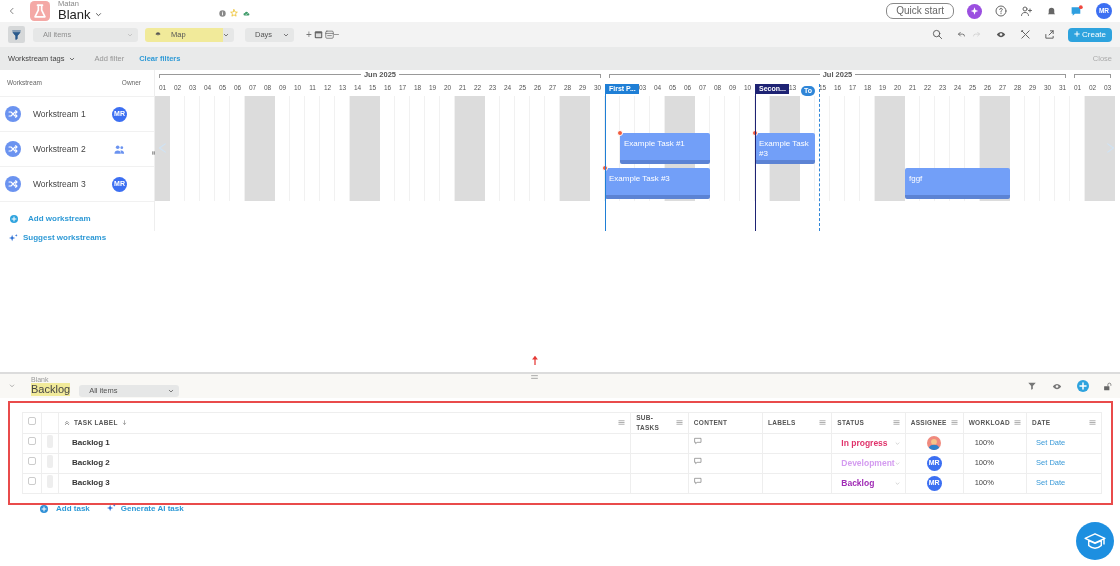 The image size is (1120, 566). I want to click on month-bracket, so click(1092, 76).